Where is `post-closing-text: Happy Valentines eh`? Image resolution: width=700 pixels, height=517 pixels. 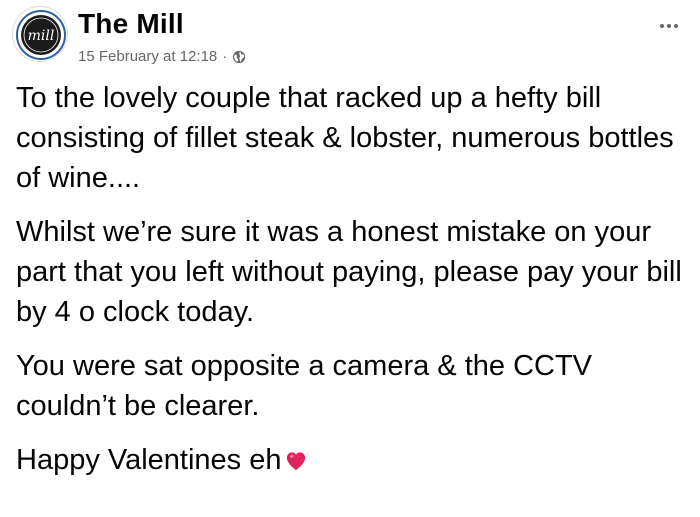 post-closing-text: Happy Valentines eh is located at coordinates (149, 460).